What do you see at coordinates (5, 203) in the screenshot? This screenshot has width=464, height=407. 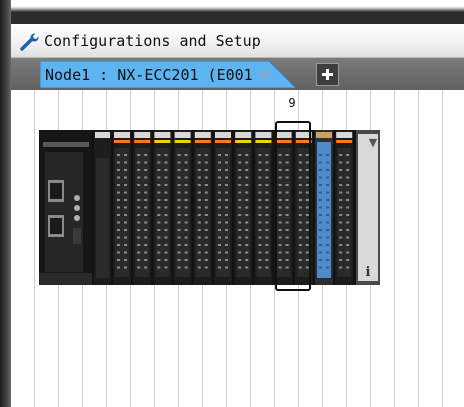 I see `window-frame-left` at bounding box center [5, 203].